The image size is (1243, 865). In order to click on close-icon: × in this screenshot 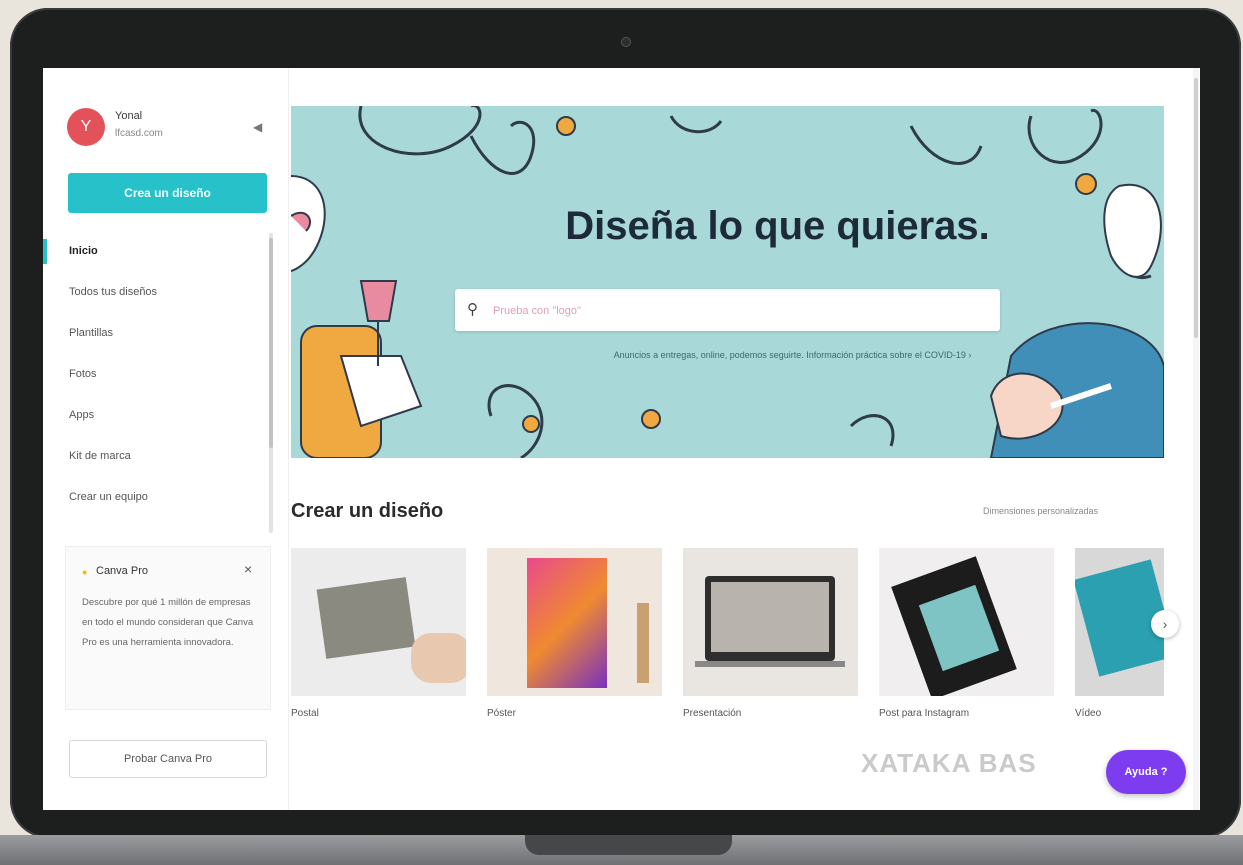, I will do `click(248, 569)`.